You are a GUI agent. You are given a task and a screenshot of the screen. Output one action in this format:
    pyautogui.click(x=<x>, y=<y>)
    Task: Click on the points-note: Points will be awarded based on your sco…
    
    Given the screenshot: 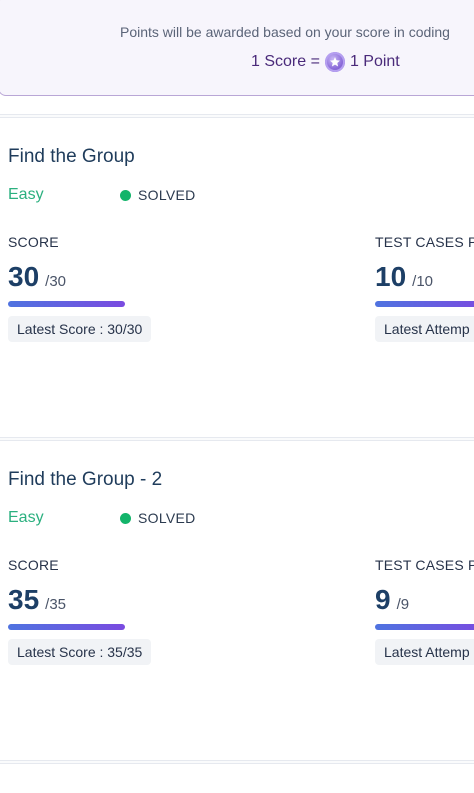 What is the action you would take?
    pyautogui.click(x=285, y=32)
    